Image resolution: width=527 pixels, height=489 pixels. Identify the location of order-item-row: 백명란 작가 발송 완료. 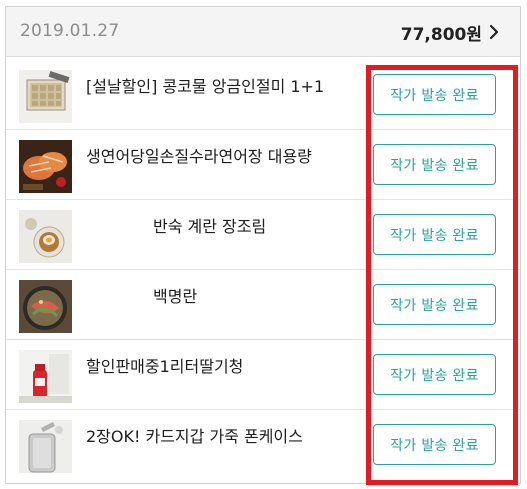
(263, 305).